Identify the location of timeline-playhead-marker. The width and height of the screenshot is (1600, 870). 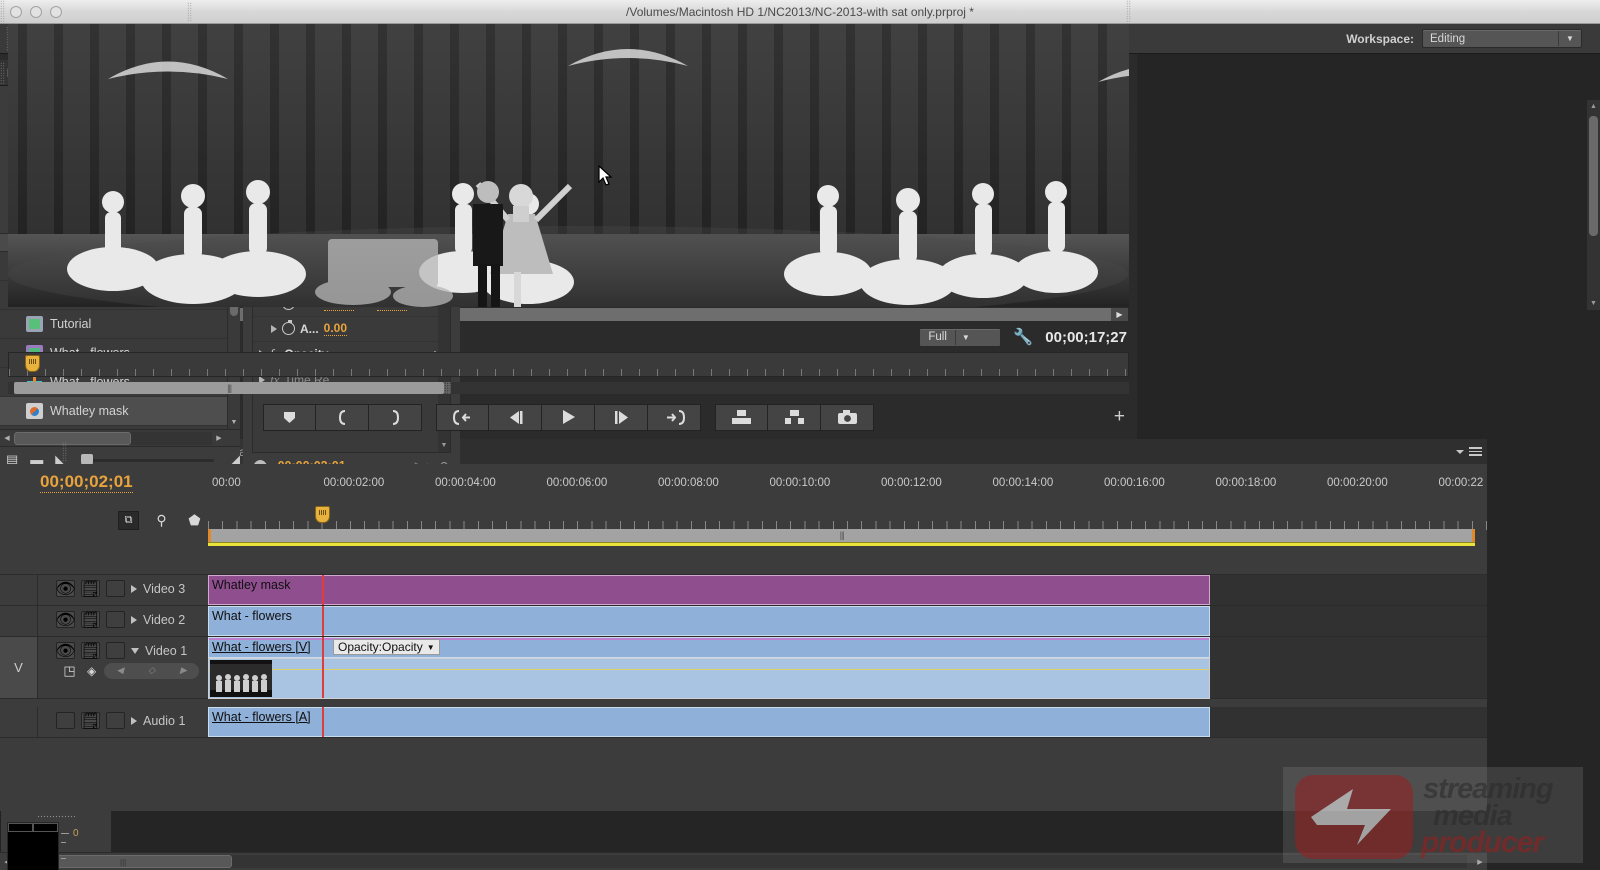
(322, 514).